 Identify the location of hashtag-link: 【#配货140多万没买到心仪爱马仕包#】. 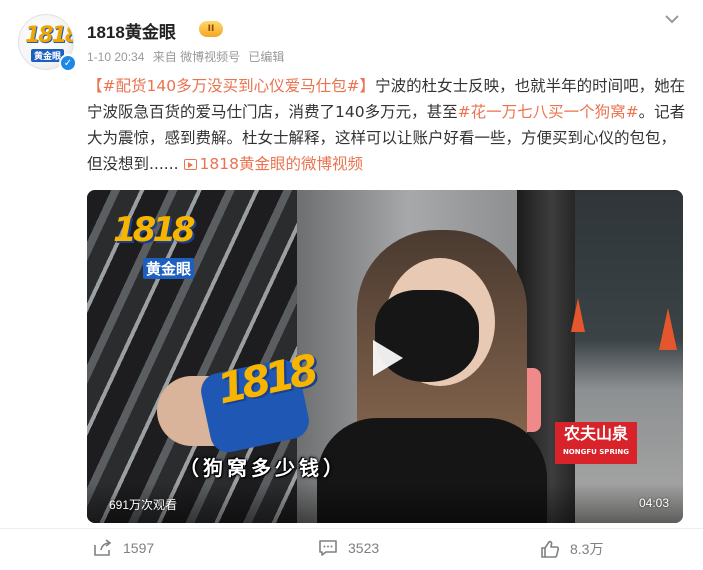
(231, 86).